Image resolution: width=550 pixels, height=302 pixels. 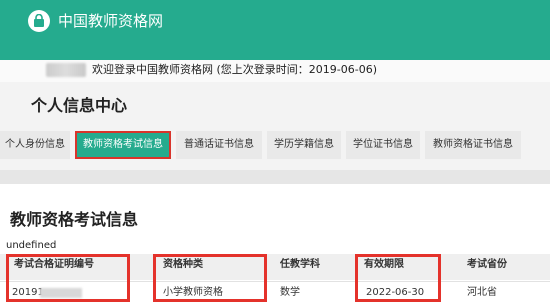 What do you see at coordinates (290, 292) in the screenshot?
I see `cell-subject: 数学` at bounding box center [290, 292].